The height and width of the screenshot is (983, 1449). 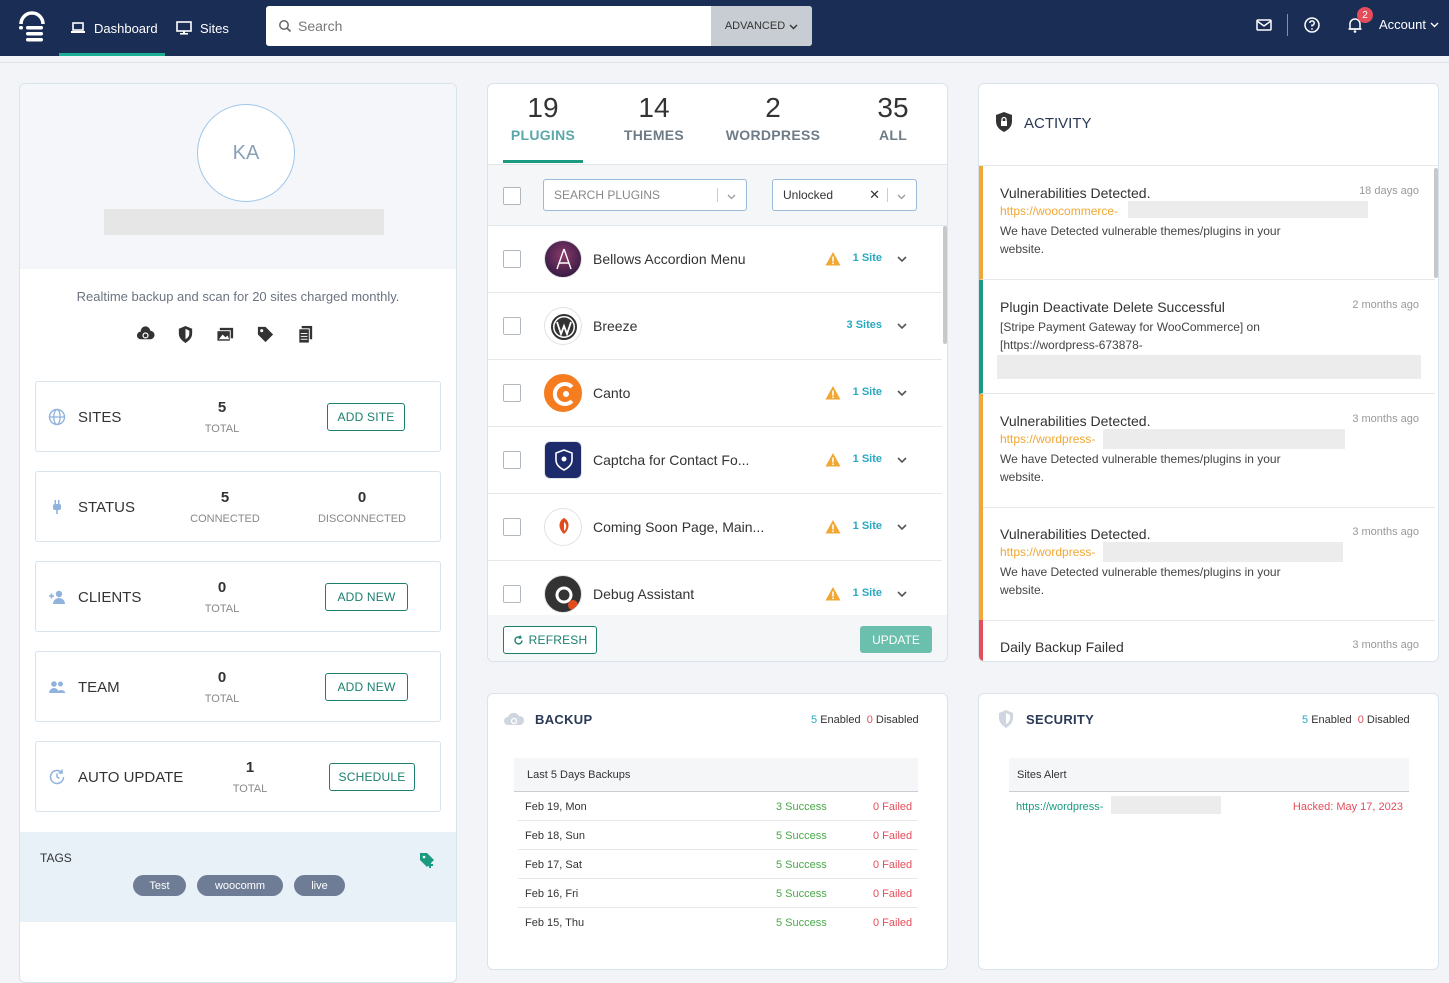 I want to click on stat-value: 5, so click(x=222, y=407).